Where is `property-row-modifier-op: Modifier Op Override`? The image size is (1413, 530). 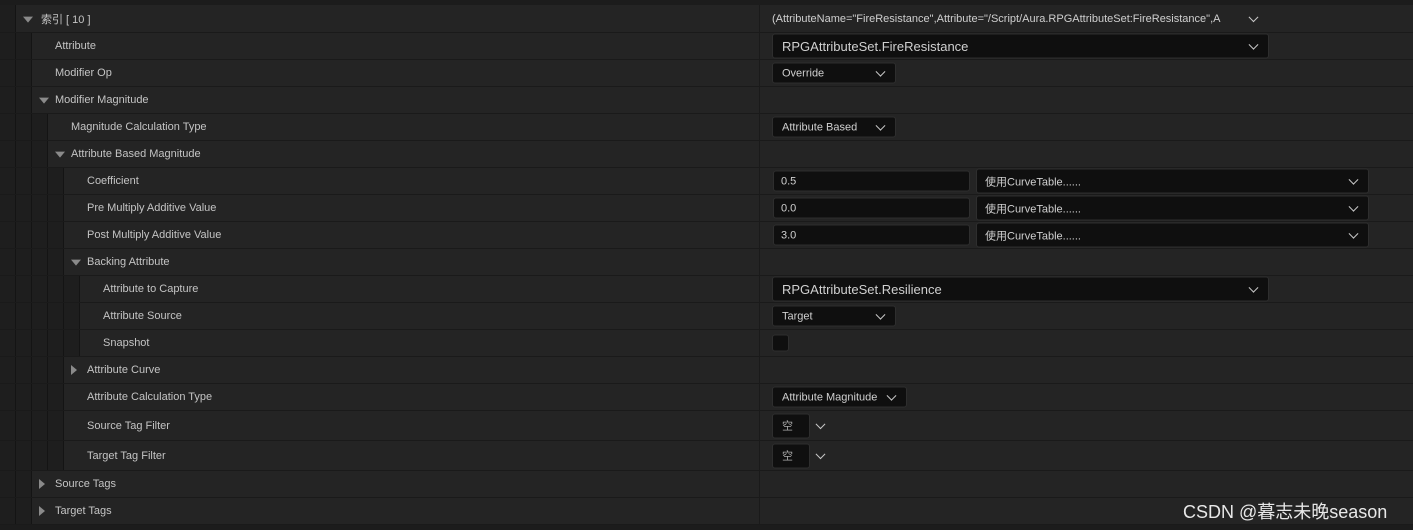 property-row-modifier-op: Modifier Op Override is located at coordinates (706, 73).